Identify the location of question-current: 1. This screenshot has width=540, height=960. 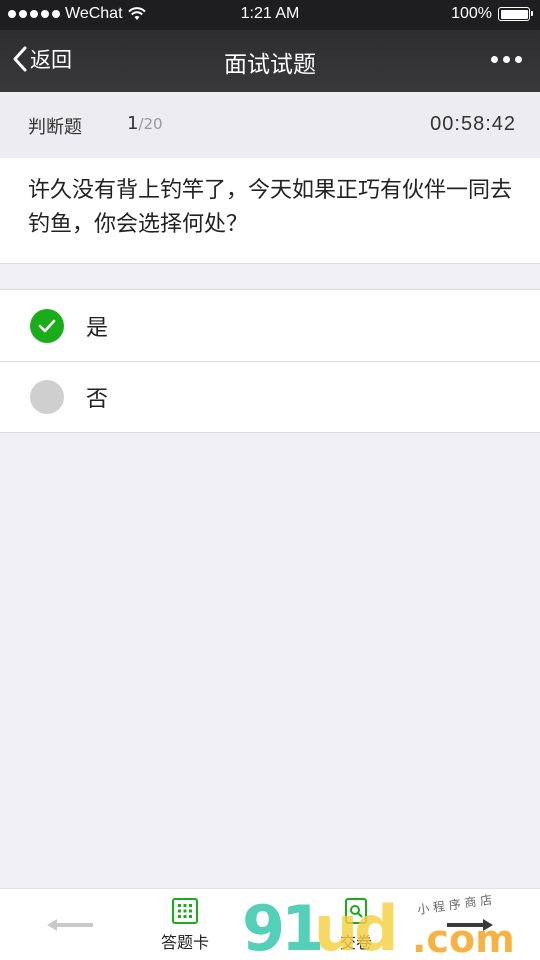
(133, 123).